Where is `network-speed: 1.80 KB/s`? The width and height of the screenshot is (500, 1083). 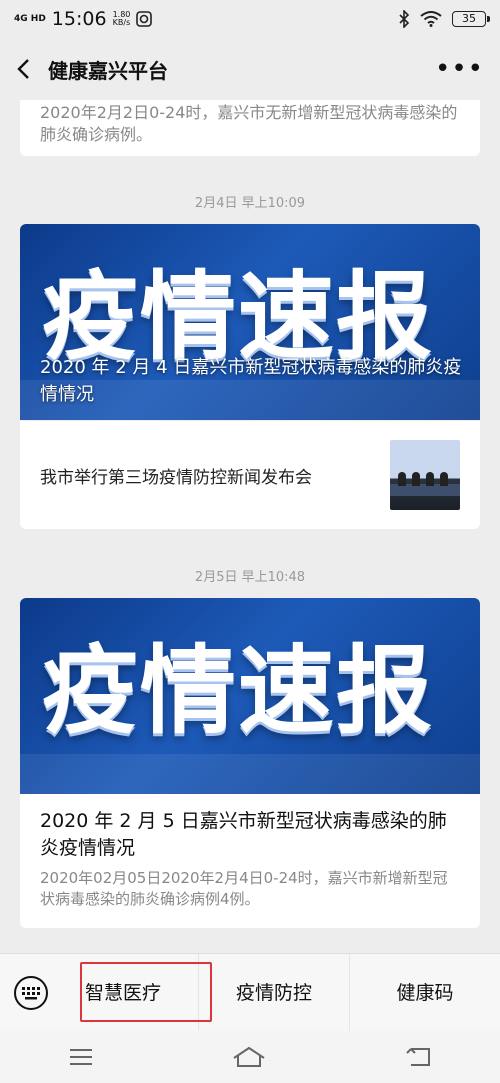
network-speed: 1.80 KB/s is located at coordinates (121, 18).